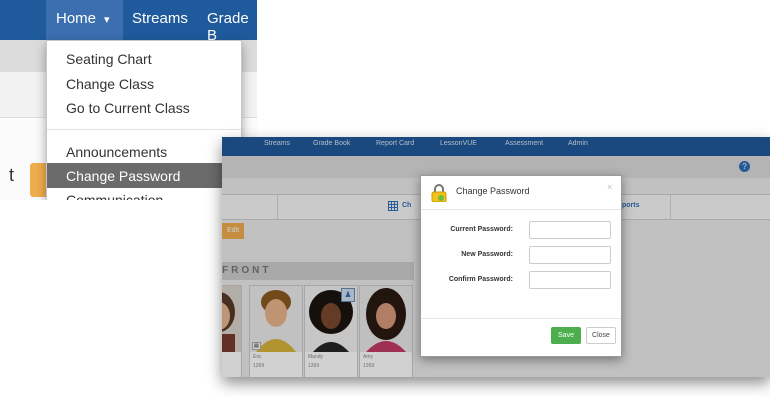  Describe the element at coordinates (12, 175) in the screenshot. I see `background-text: t` at that location.